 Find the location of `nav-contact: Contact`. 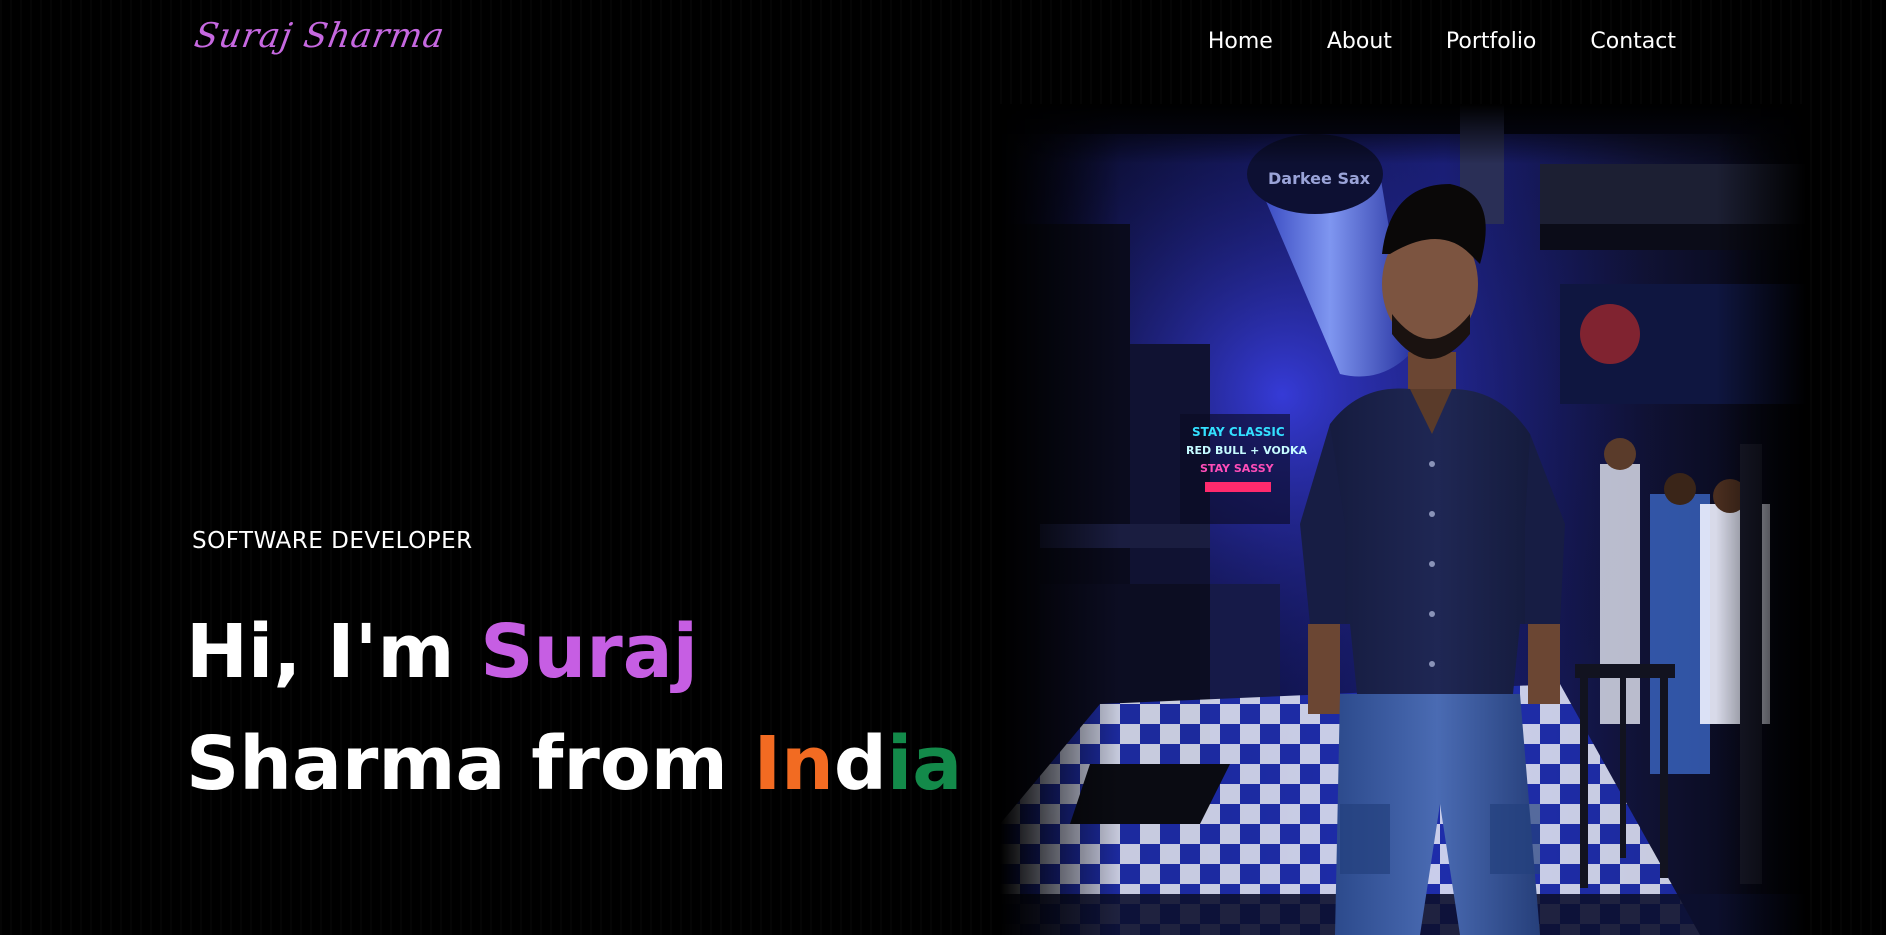

nav-contact: Contact is located at coordinates (1633, 42).